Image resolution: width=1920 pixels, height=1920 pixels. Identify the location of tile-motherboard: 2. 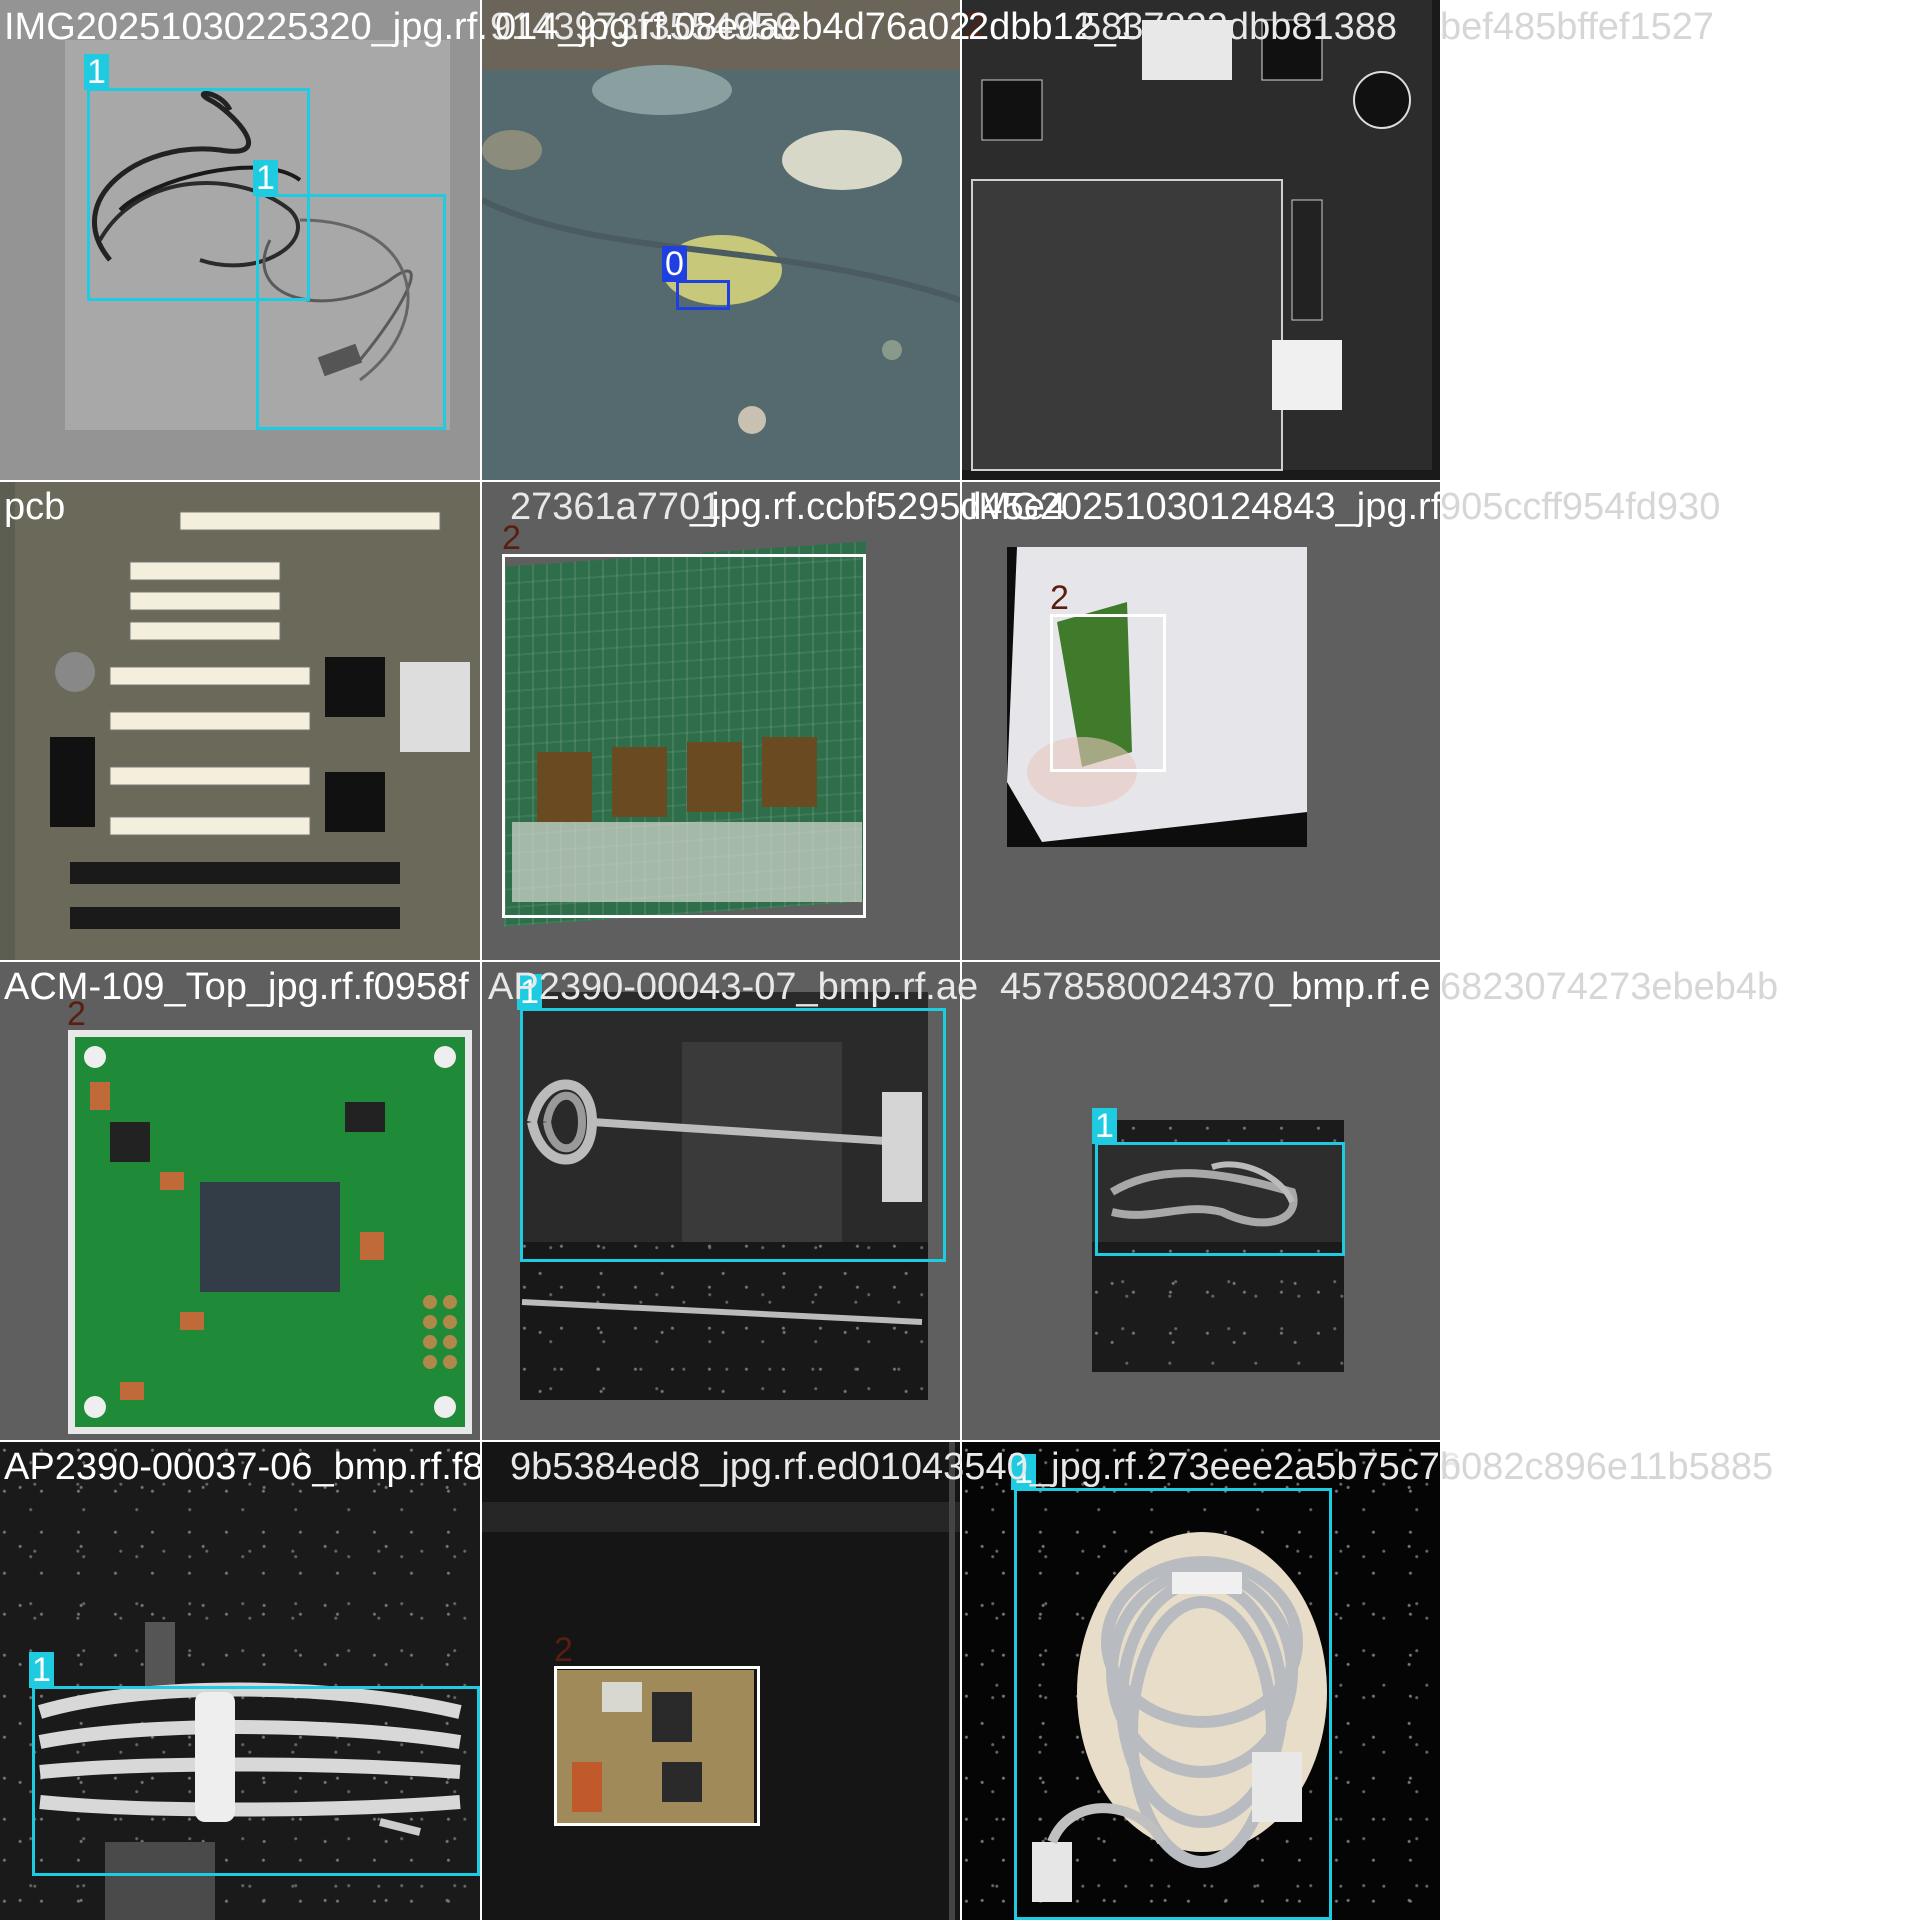
(240, 721).